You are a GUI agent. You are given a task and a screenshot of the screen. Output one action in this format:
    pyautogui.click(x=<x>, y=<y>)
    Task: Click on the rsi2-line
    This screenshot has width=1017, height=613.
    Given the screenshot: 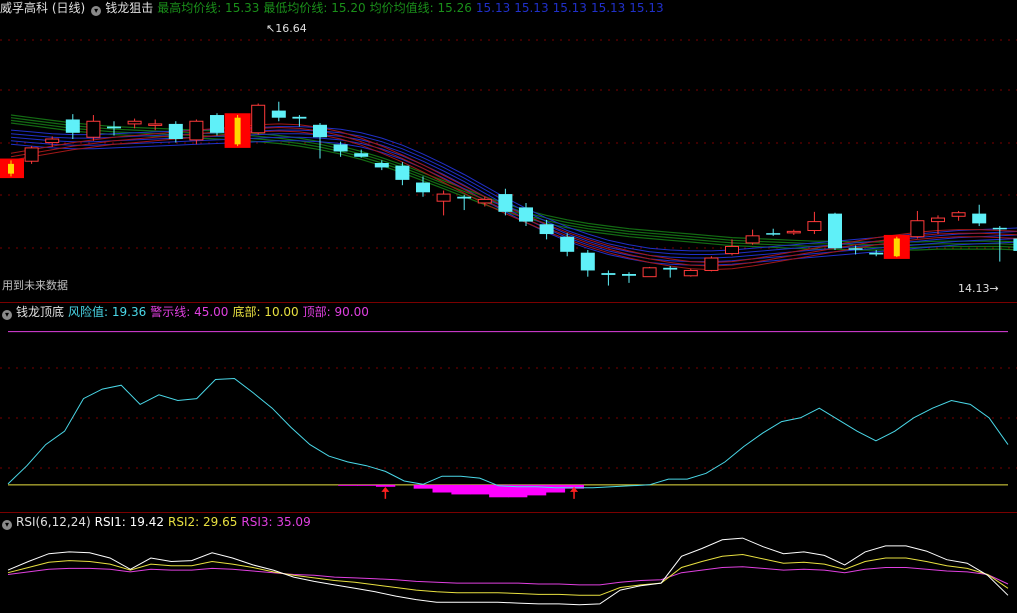 What is the action you would take?
    pyautogui.click(x=508, y=574)
    